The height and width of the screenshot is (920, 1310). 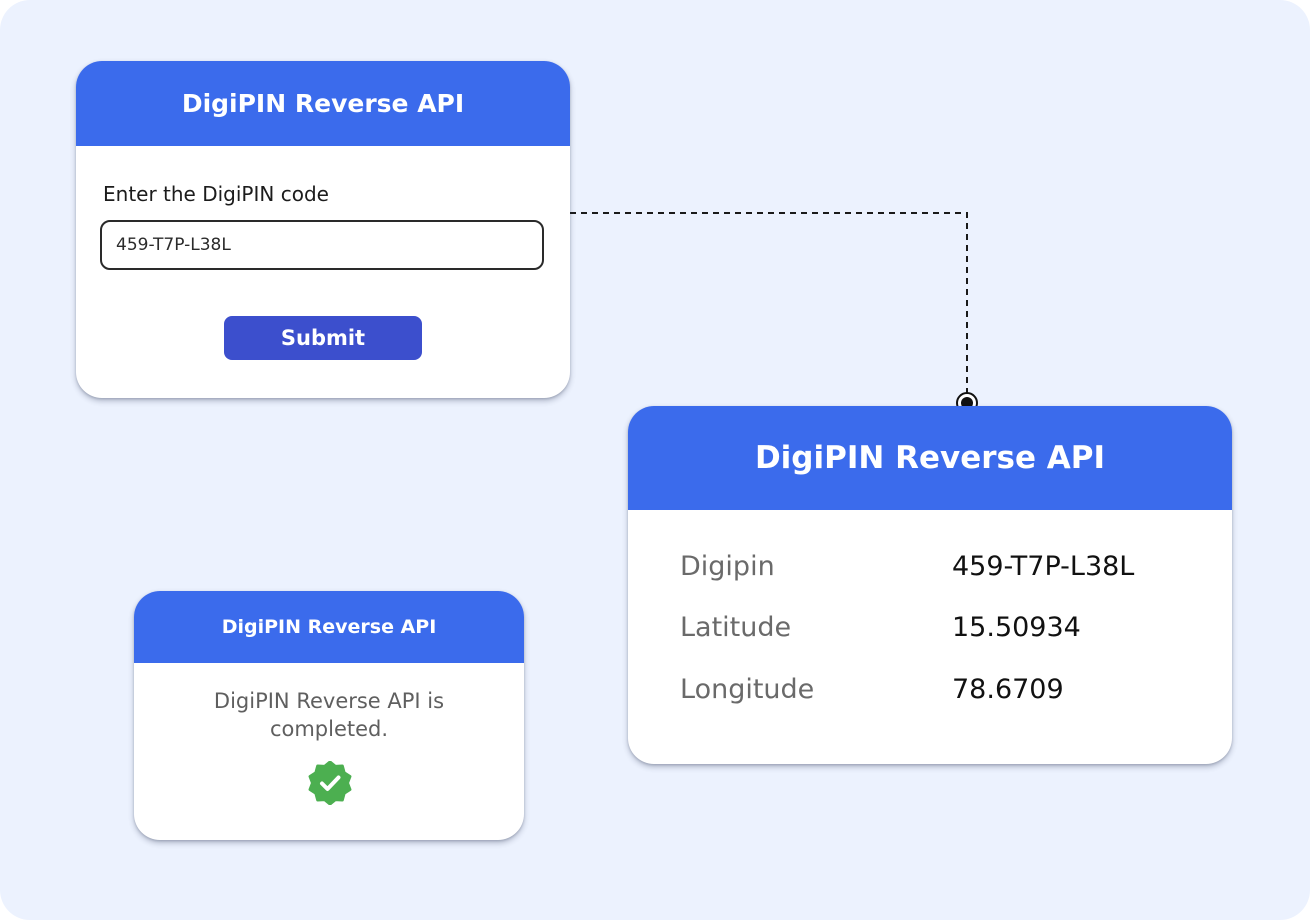 What do you see at coordinates (940, 571) in the screenshot?
I see `result-row-digipin: Digipin 459-T7P-L38L` at bounding box center [940, 571].